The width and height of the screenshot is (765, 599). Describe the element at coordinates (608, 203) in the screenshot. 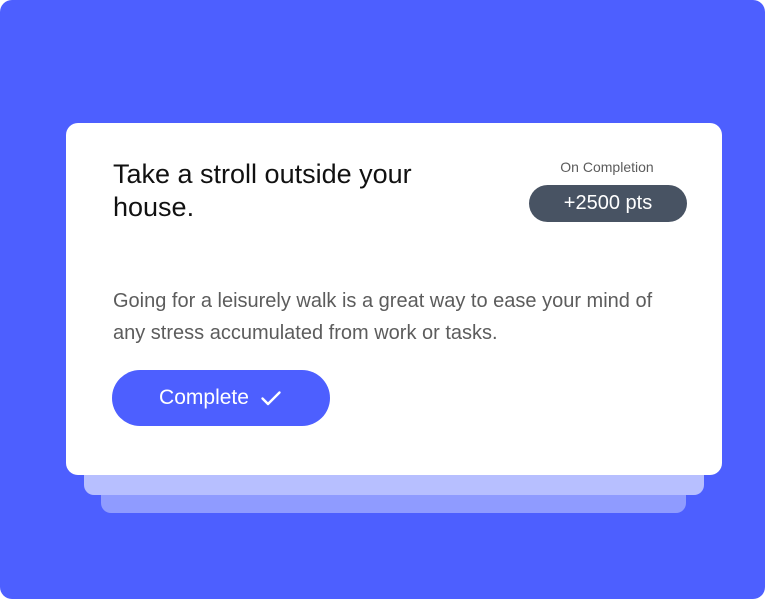

I see `points-badge: +2500 pts` at that location.